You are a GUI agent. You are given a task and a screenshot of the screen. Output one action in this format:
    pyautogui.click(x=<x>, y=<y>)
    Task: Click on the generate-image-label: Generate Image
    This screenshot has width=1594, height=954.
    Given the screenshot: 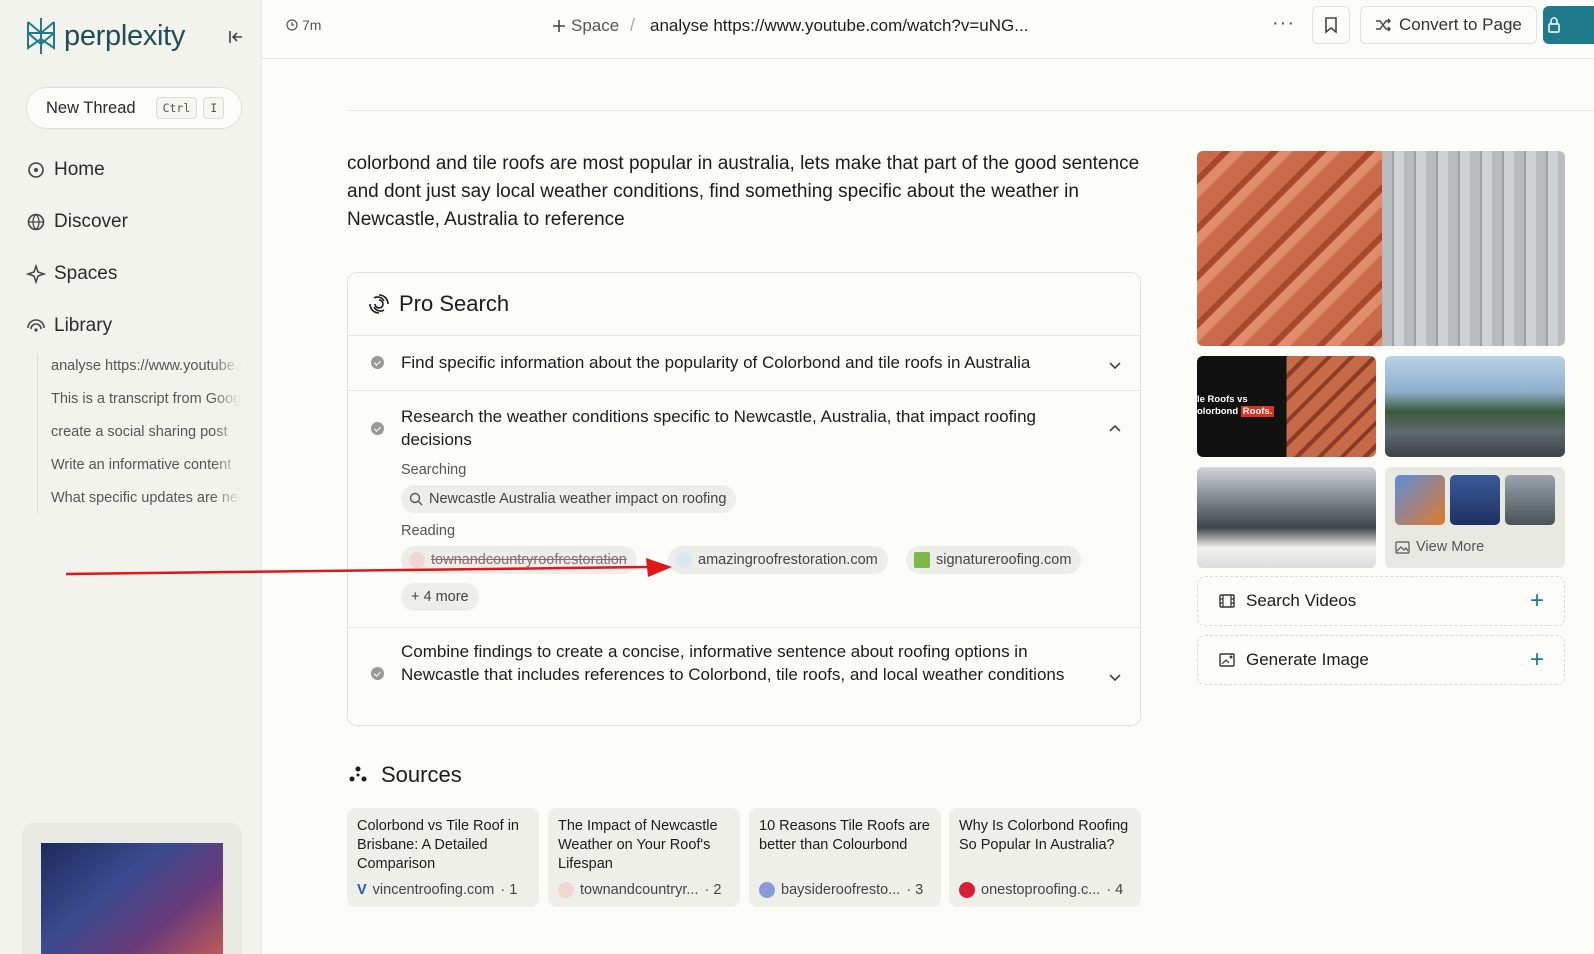 What is the action you would take?
    pyautogui.click(x=1307, y=659)
    